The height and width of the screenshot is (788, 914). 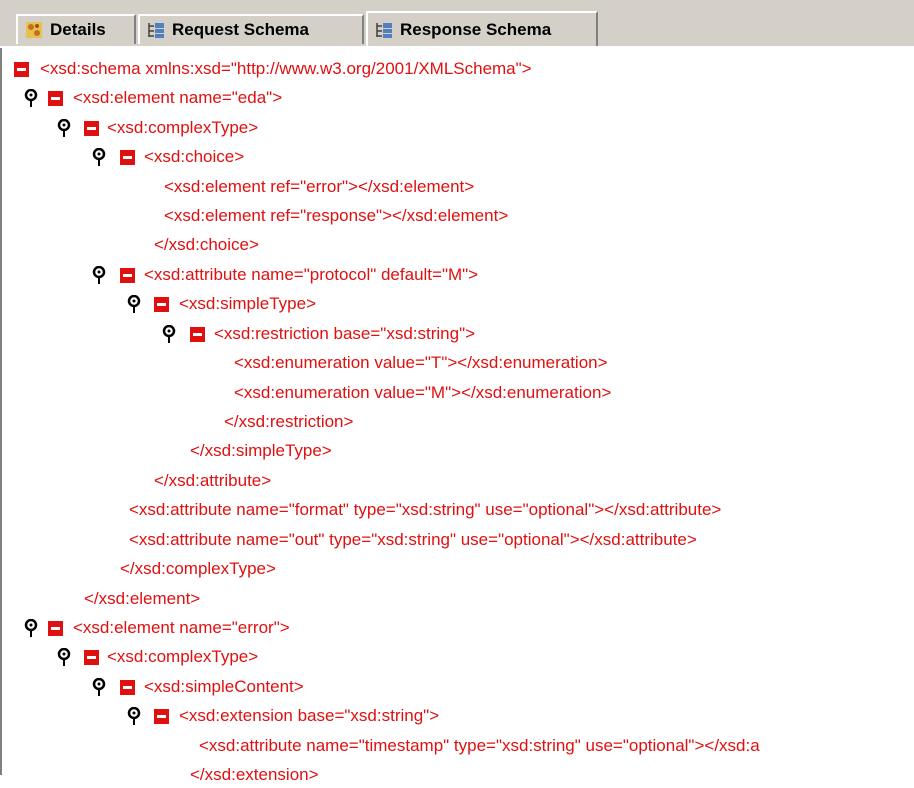 What do you see at coordinates (213, 480) in the screenshot?
I see `tree-node-label: </xsd:attribute>` at bounding box center [213, 480].